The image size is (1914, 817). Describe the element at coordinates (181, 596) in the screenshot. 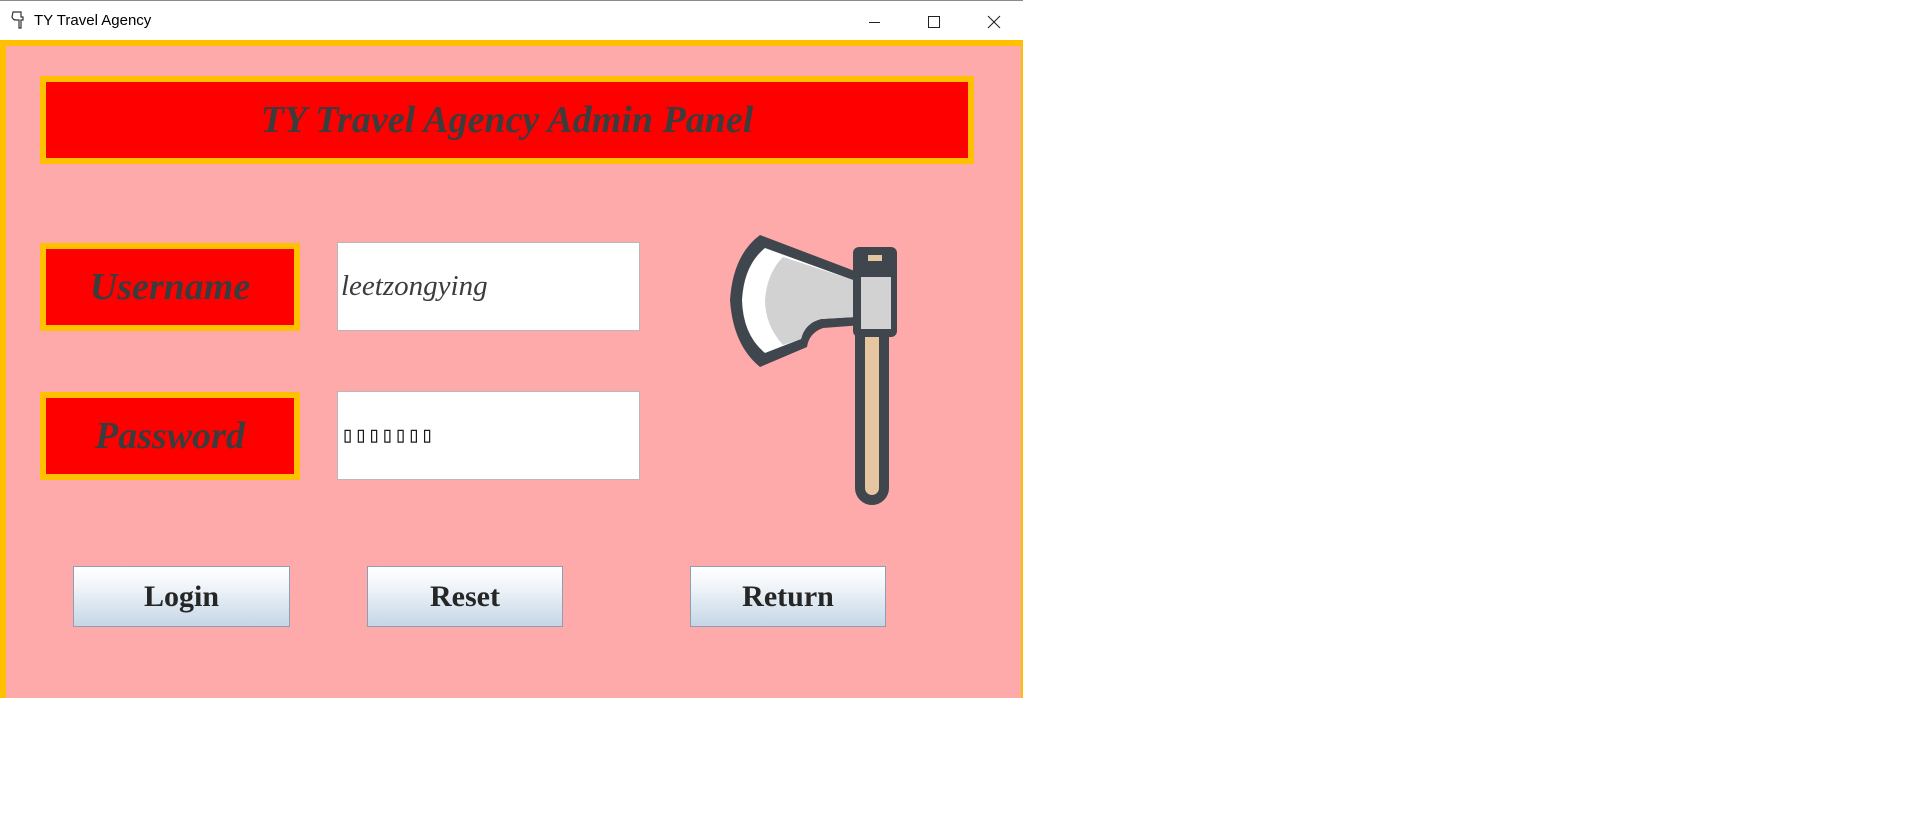

I see `login-button: Login` at that location.